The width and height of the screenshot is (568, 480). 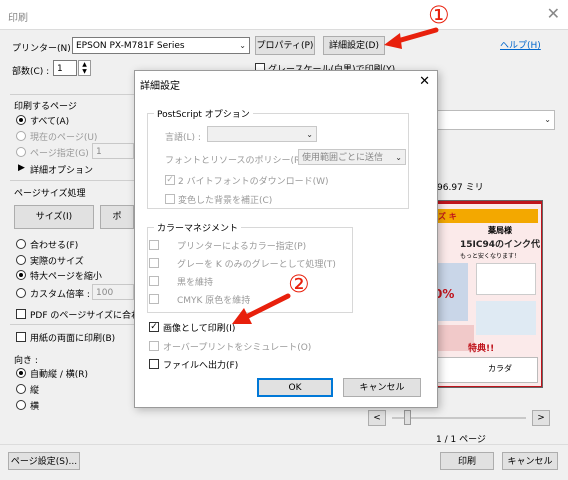 What do you see at coordinates (256, 265) in the screenshot?
I see `gray-k-label: グレーを K のみのグレーとして処理(T)` at bounding box center [256, 265].